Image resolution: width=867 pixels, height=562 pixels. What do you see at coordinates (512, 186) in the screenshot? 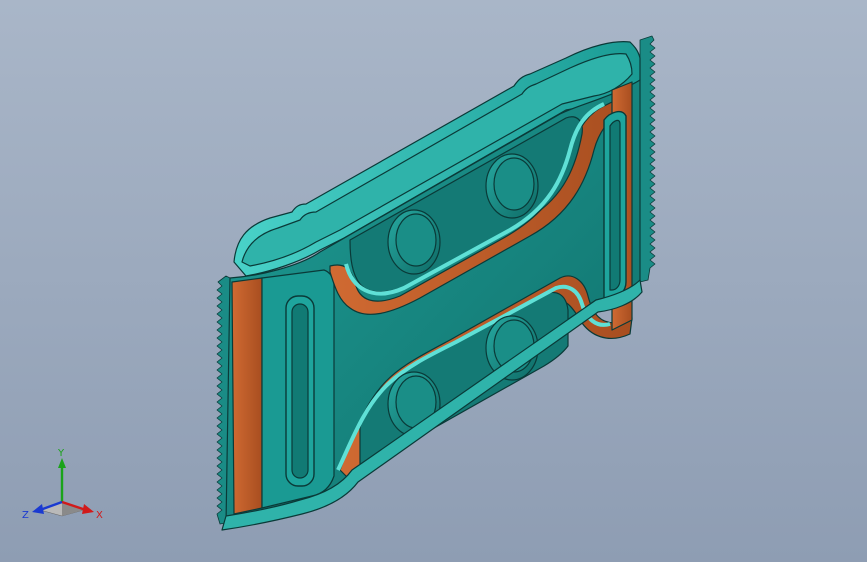
I see `boss-upper-right` at bounding box center [512, 186].